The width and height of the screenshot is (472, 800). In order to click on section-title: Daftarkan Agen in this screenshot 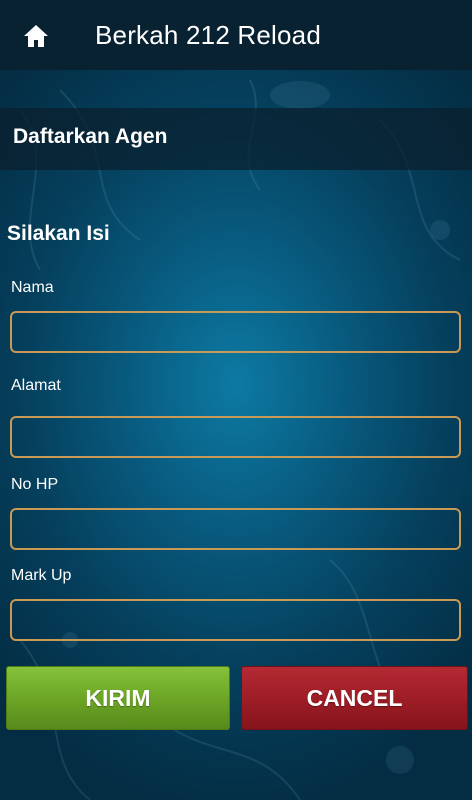, I will do `click(90, 136)`.